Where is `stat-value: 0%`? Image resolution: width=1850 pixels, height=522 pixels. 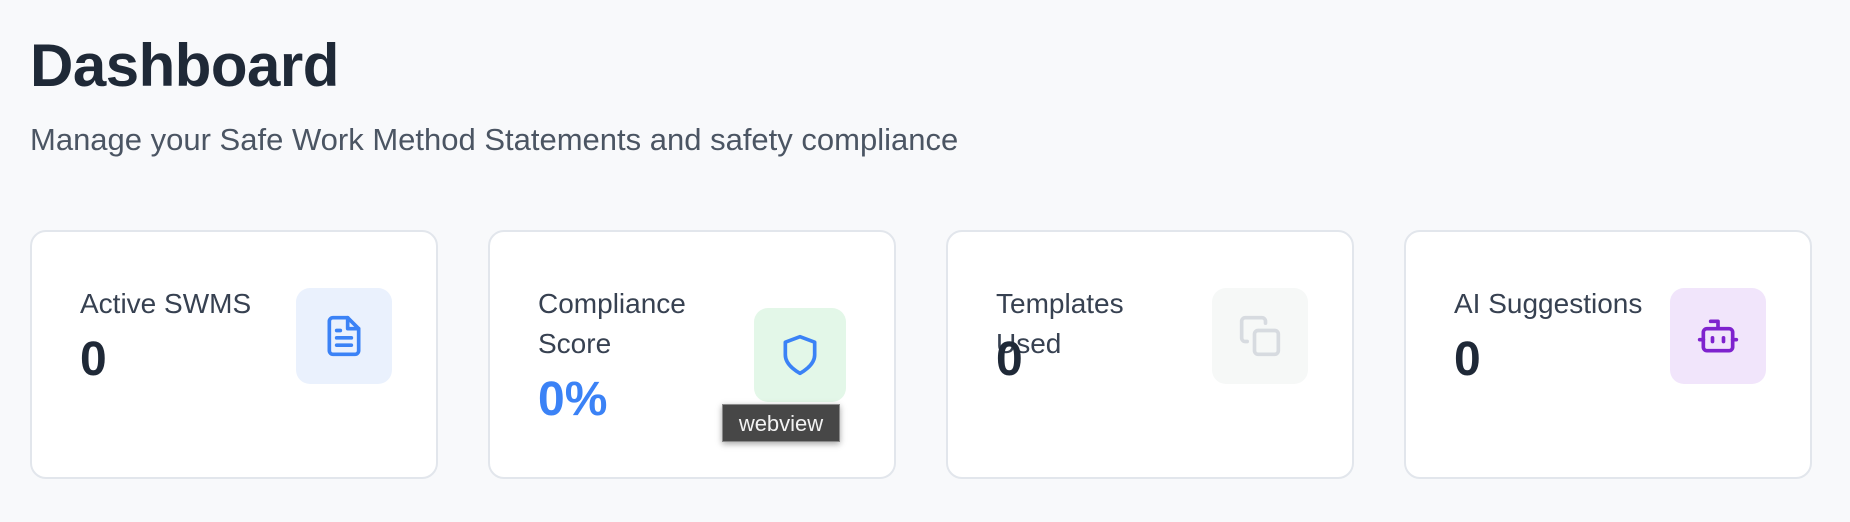 stat-value: 0% is located at coordinates (573, 399).